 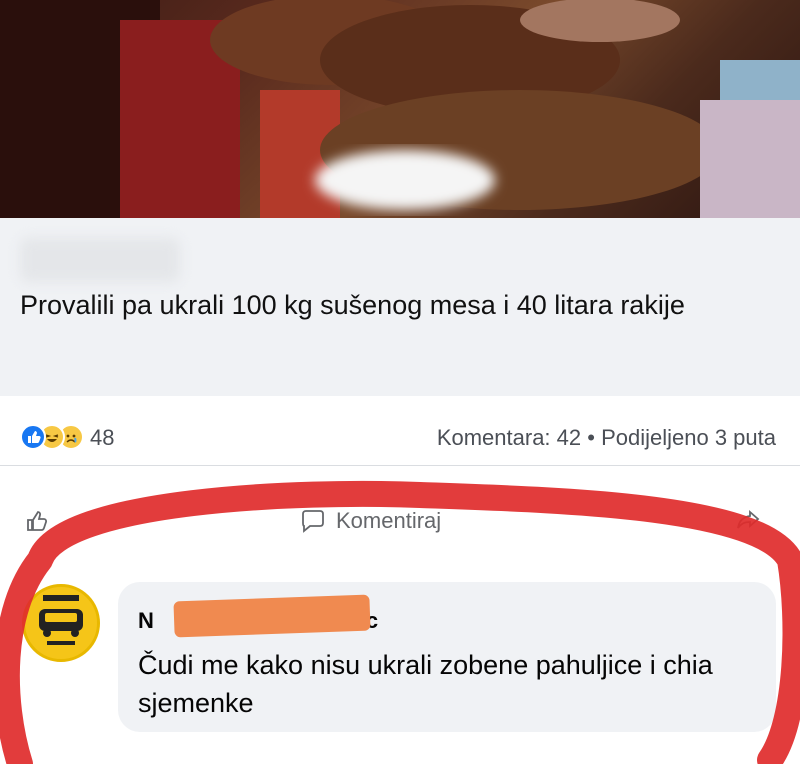 I want to click on redacted-source, so click(x=100, y=260).